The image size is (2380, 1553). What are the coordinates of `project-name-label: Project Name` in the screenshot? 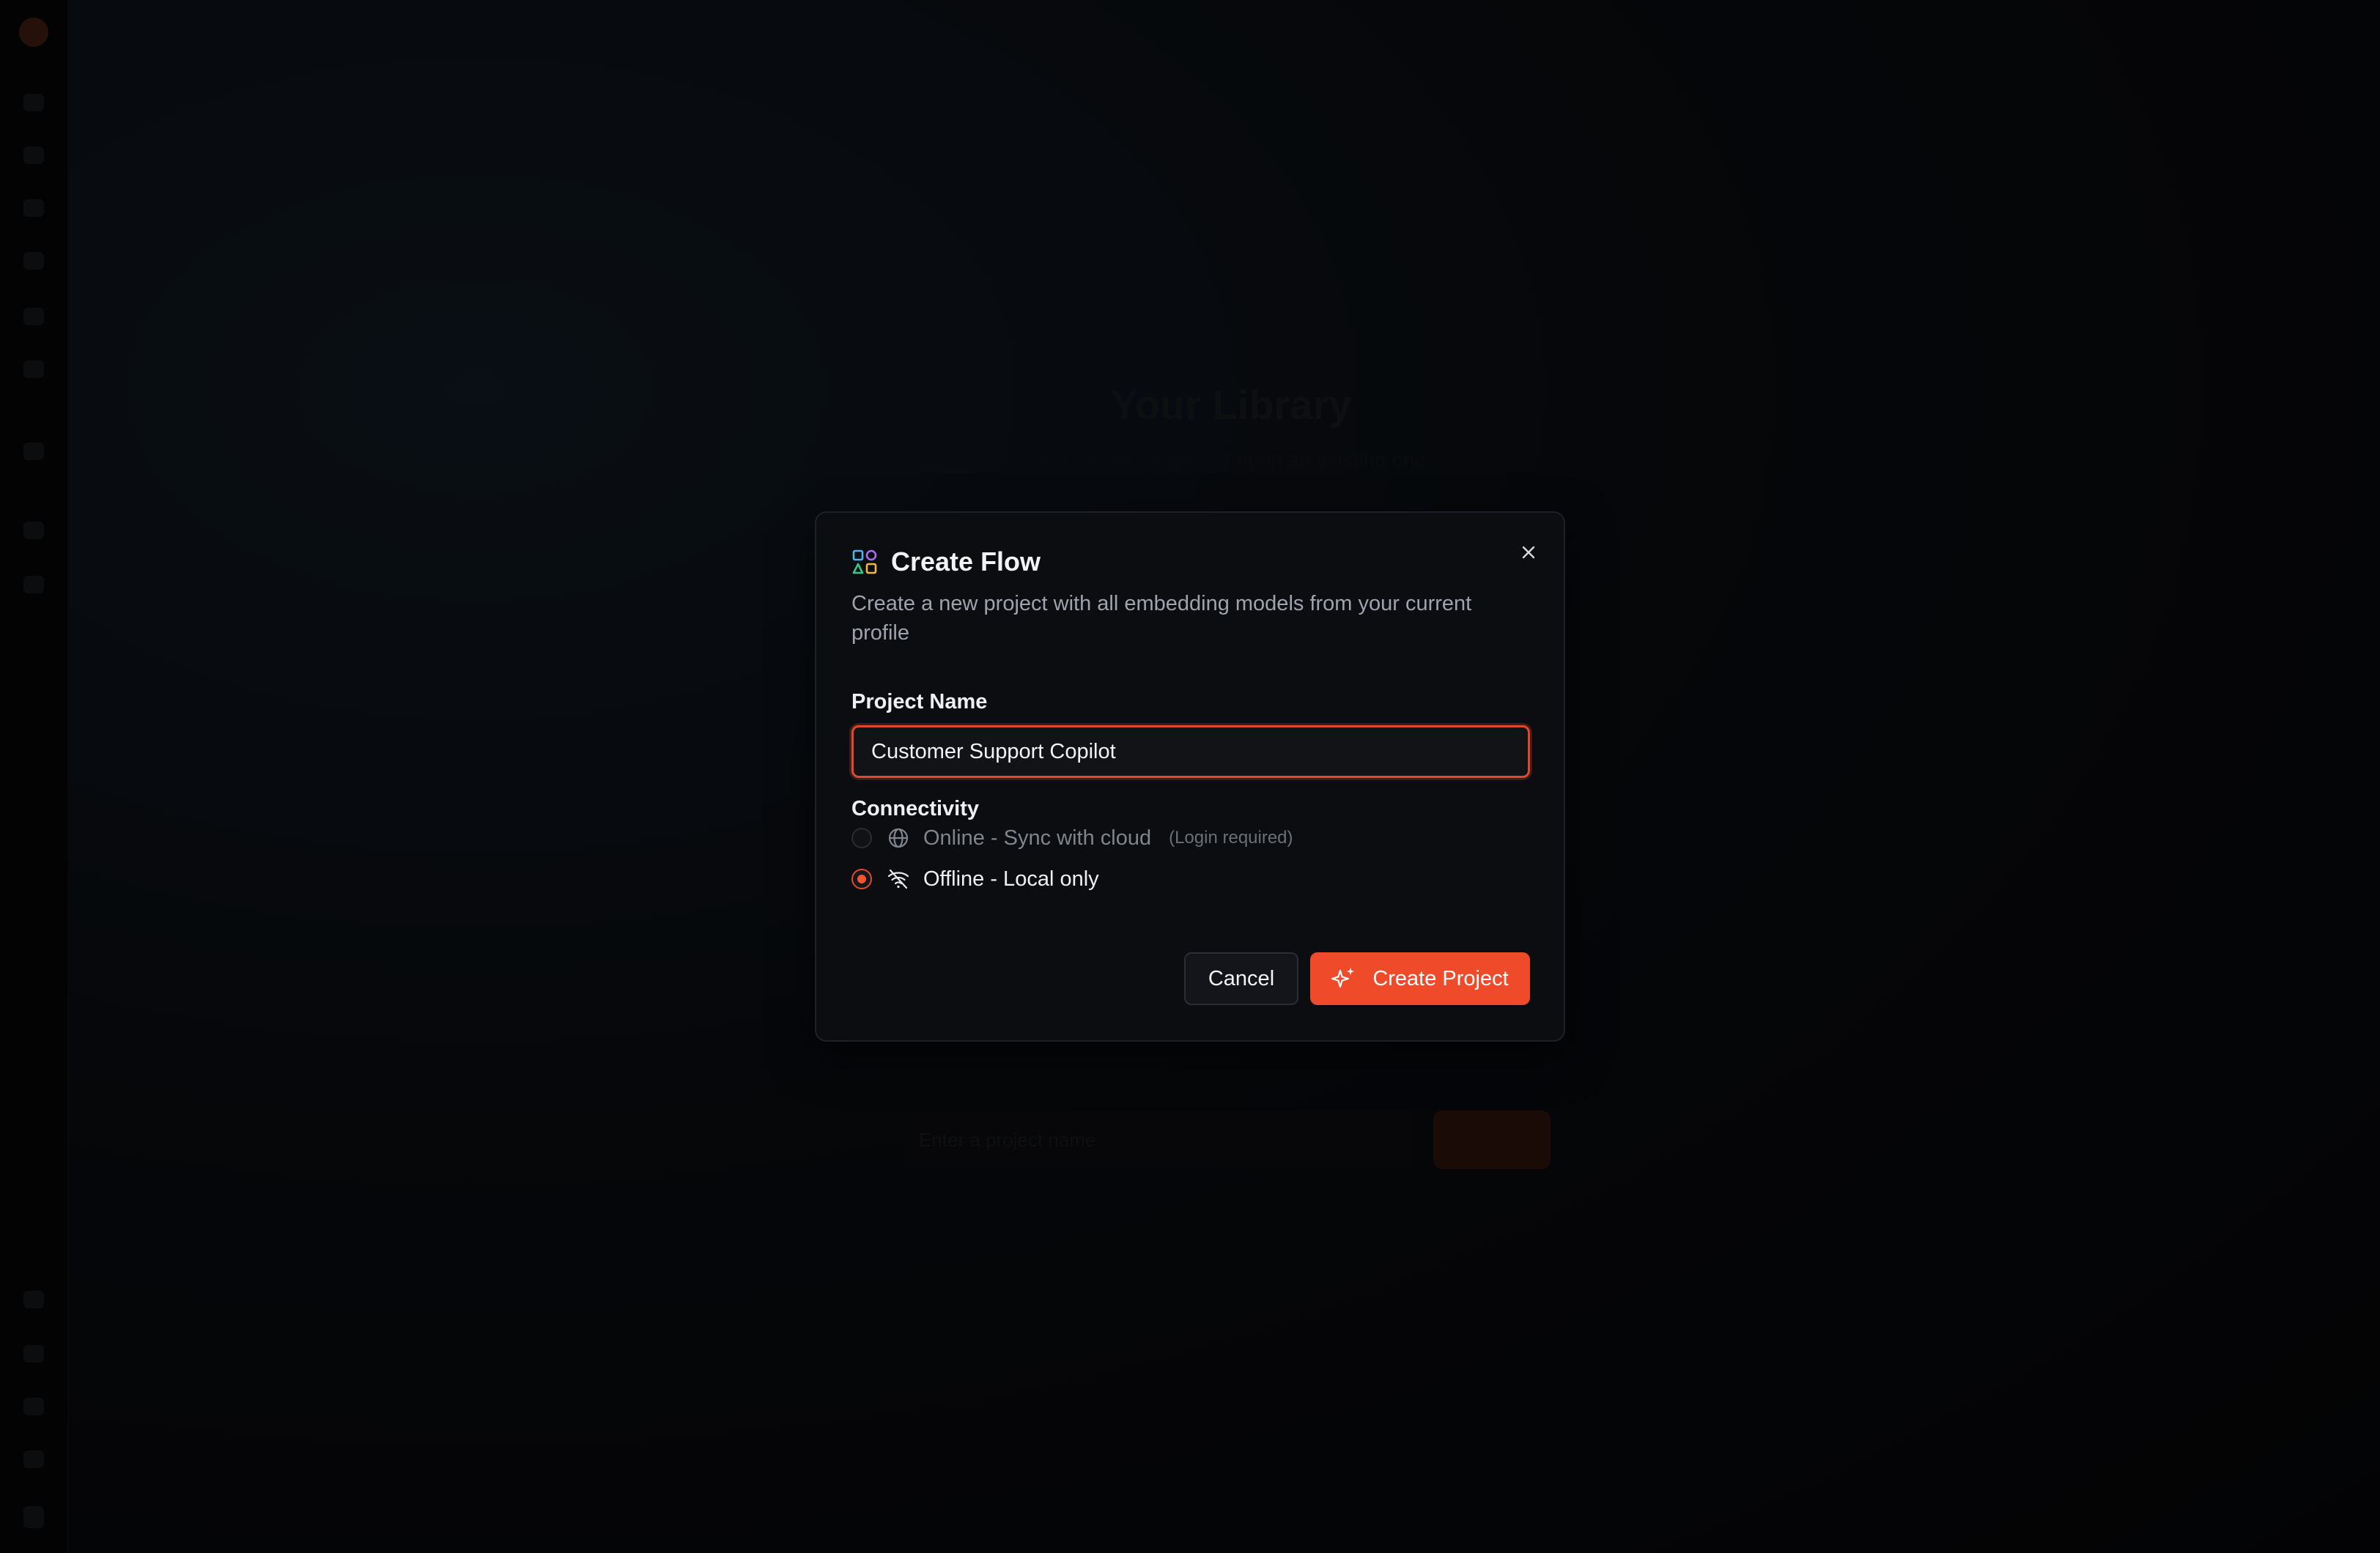 It's located at (920, 702).